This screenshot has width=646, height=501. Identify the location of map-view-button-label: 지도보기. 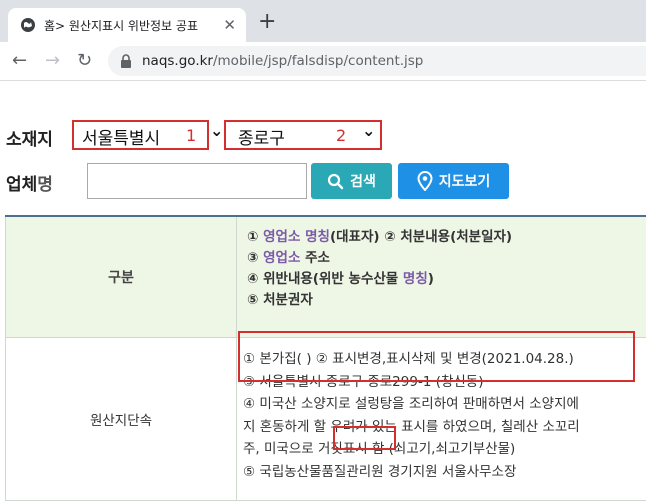
(465, 181).